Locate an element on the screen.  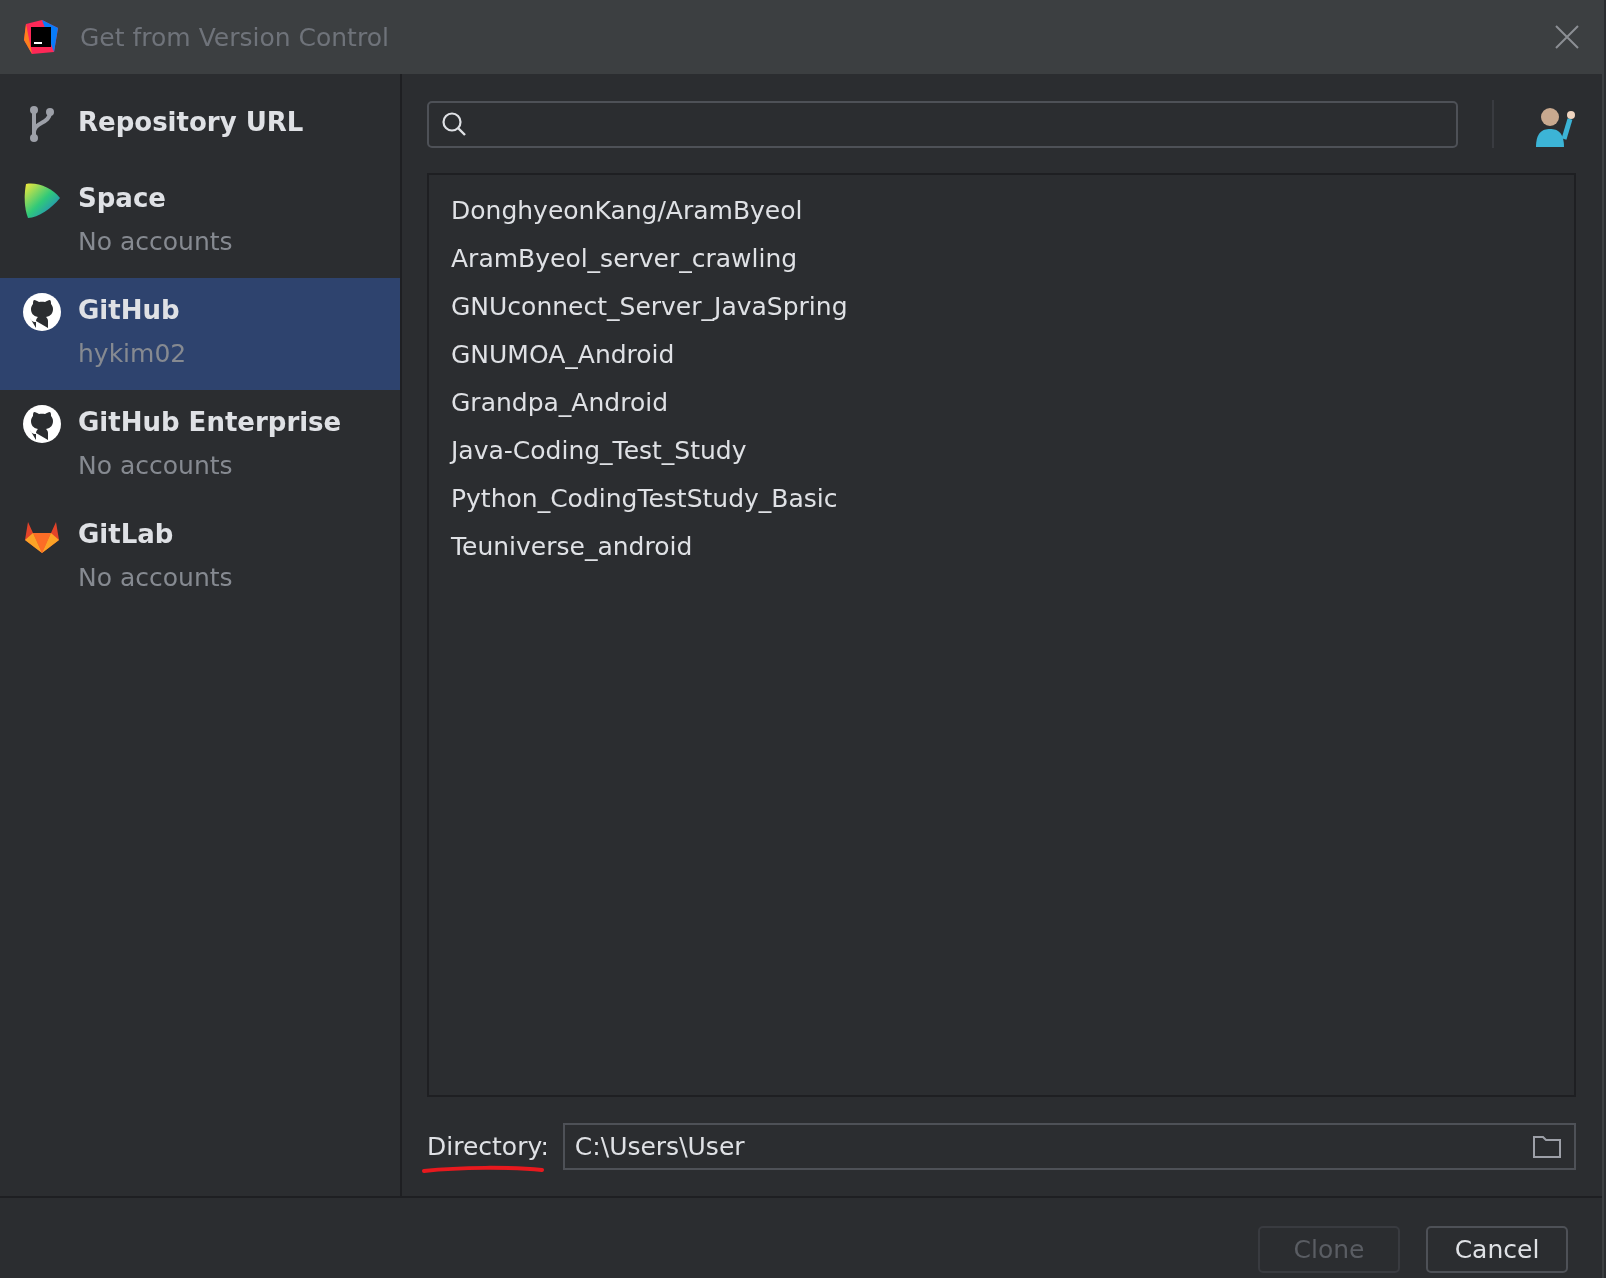
repository-item: Teuniverse_android is located at coordinates (1001, 547).